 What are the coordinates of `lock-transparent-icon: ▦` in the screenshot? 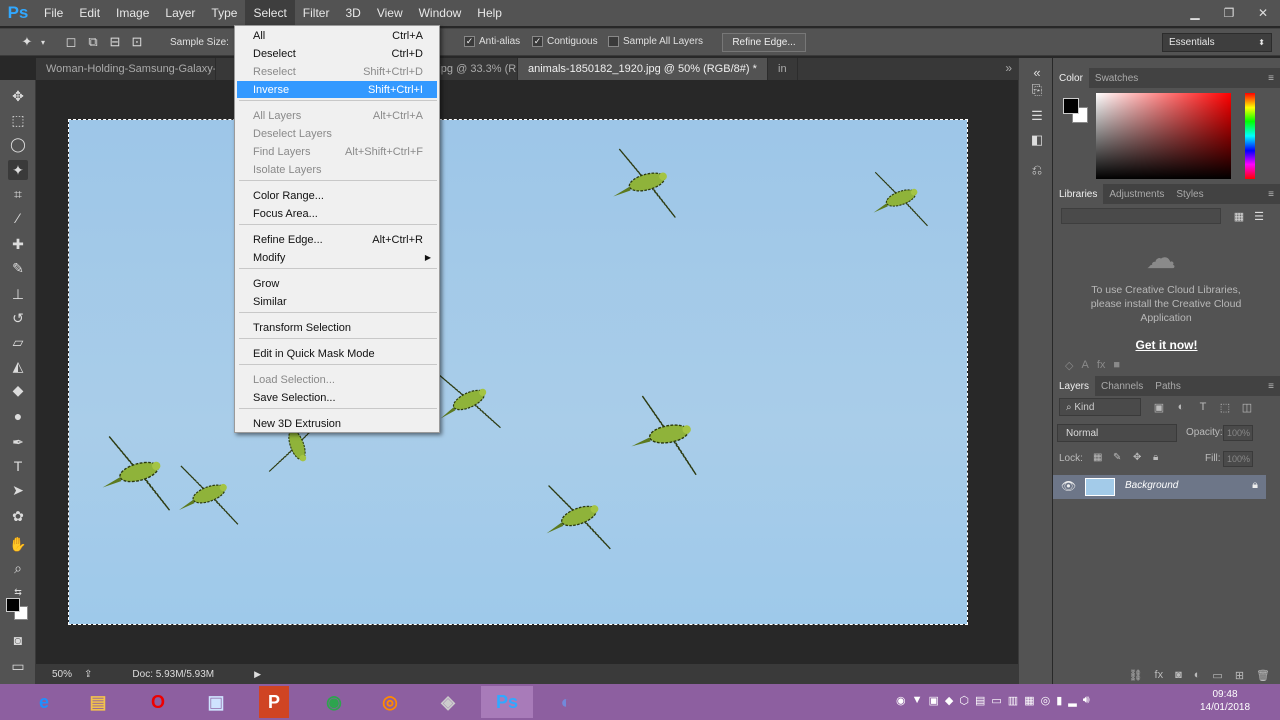 It's located at (1097, 457).